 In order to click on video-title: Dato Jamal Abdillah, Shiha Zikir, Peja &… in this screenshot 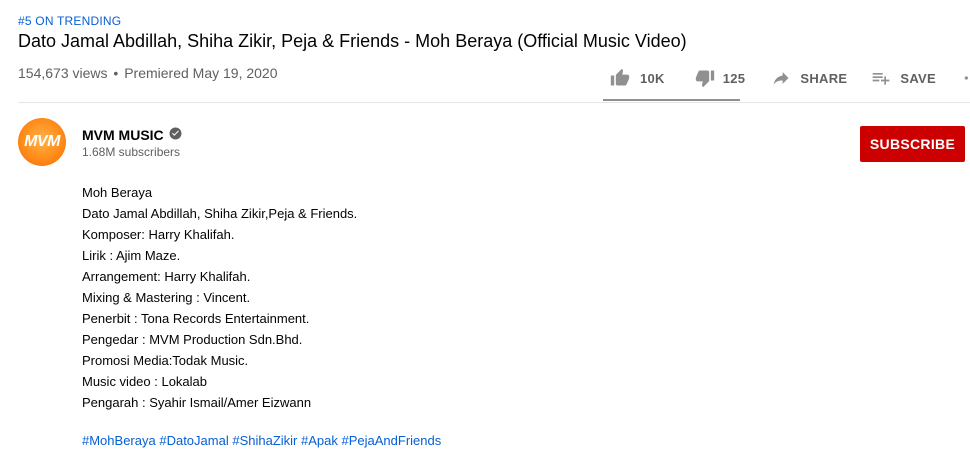, I will do `click(352, 41)`.